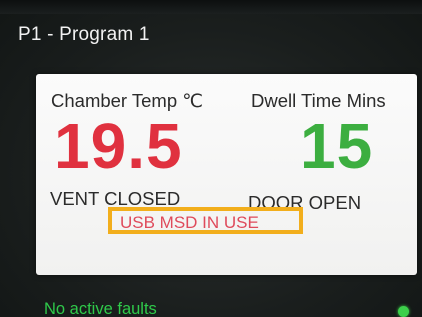 This screenshot has width=422, height=317. I want to click on usb-status: USB MSD IN USE, so click(189, 222).